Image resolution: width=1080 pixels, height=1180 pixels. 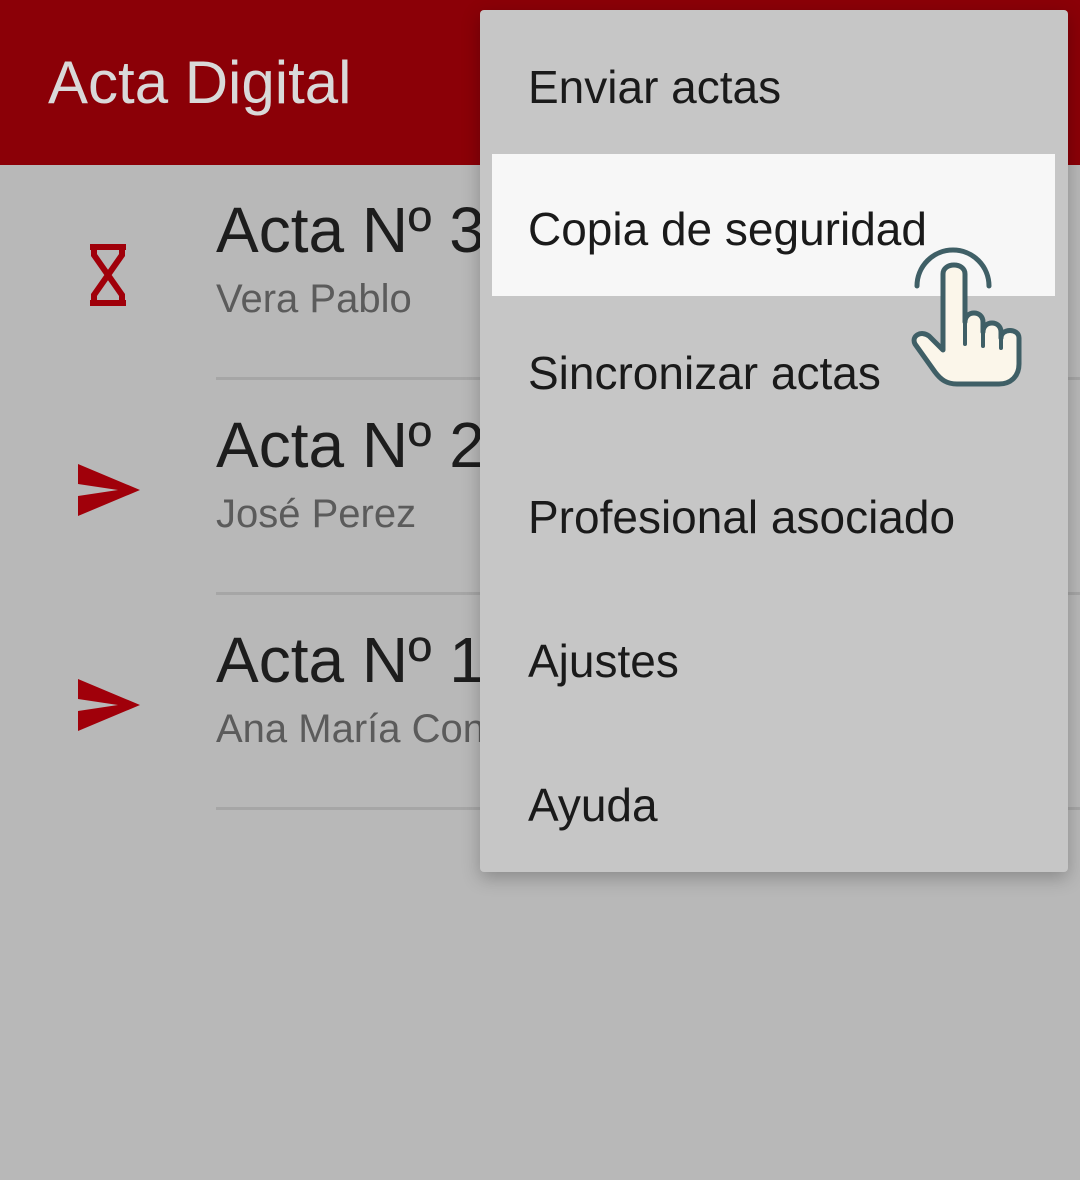 I want to click on menu-item-profesional-asociado: Profesional asociado, so click(x=773, y=513).